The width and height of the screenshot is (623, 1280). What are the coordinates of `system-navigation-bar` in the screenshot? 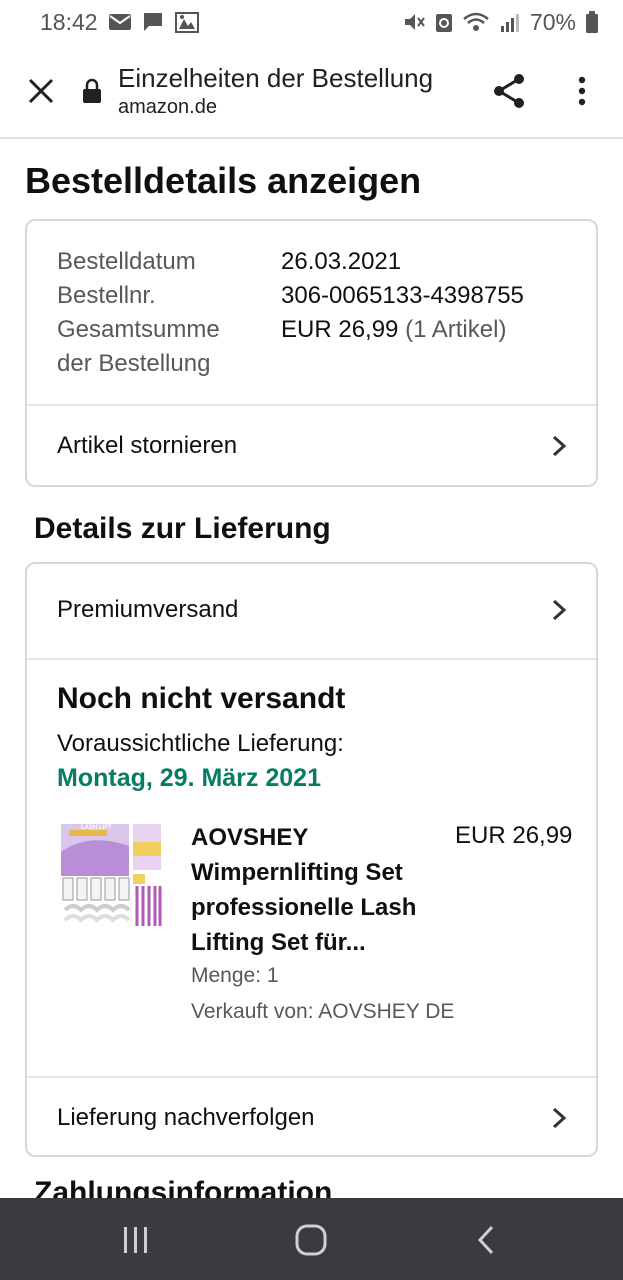 It's located at (311, 1239).